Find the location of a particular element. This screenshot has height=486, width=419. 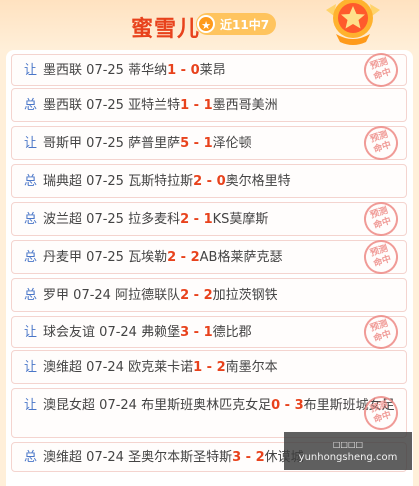

prediction-row: 总墨西联 07-25 亚特兰特1 - 1墨西哥美洲 is located at coordinates (209, 105).